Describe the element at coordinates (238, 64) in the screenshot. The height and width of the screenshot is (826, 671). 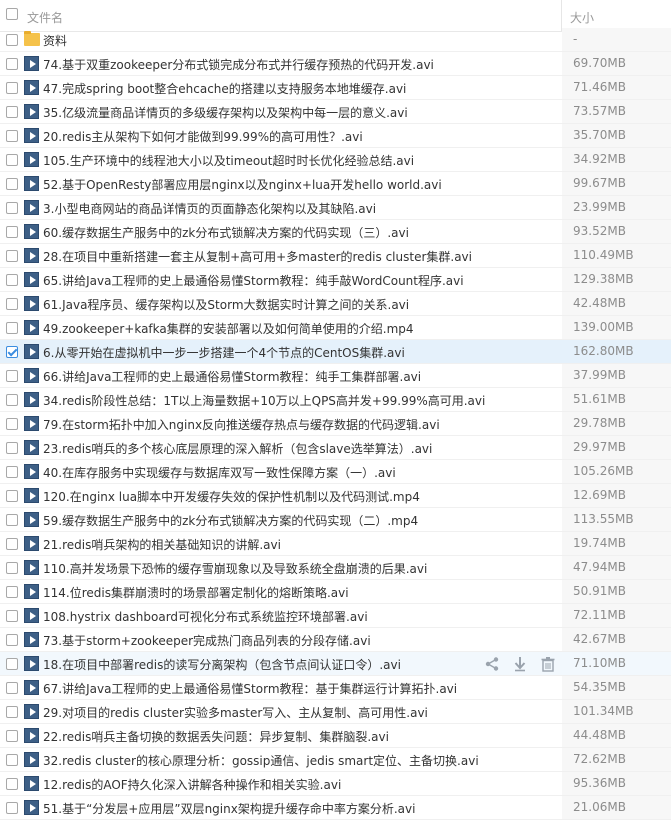
I see `file-name: 74.基于双重zookeeper分布式锁完成分布式并行缓存预热的代码开发.avi` at that location.